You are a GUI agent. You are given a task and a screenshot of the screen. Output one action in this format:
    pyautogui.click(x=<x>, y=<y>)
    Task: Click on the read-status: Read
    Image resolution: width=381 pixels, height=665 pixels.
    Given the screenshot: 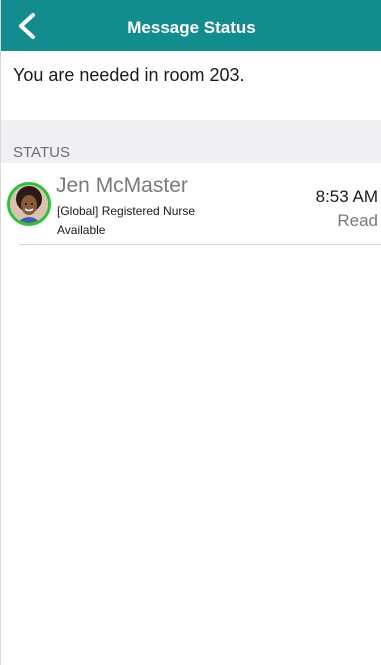 What is the action you would take?
    pyautogui.click(x=357, y=220)
    